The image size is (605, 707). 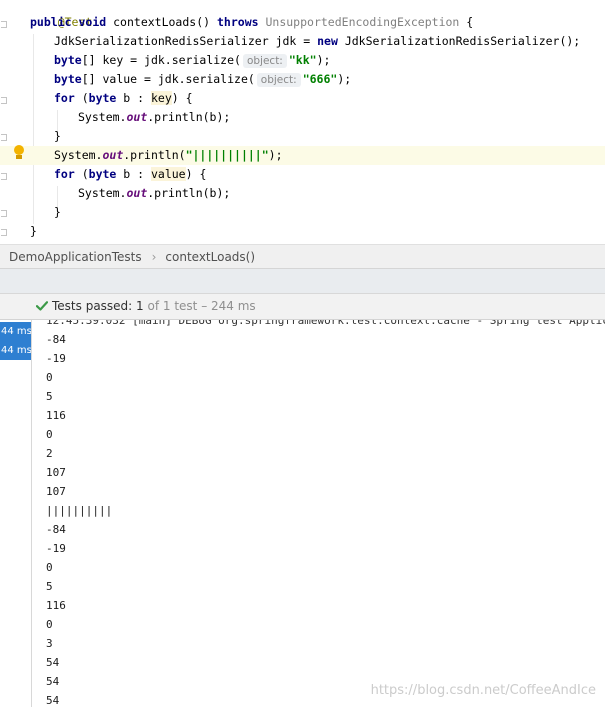 I want to click on string-literal: "666", so click(x=320, y=79).